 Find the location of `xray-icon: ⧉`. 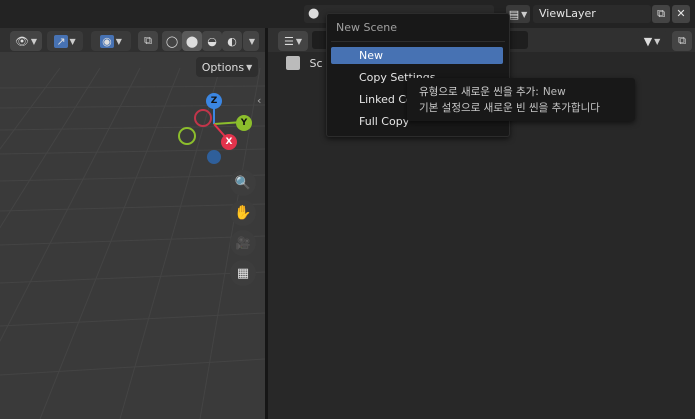

xray-icon: ⧉ is located at coordinates (148, 40).